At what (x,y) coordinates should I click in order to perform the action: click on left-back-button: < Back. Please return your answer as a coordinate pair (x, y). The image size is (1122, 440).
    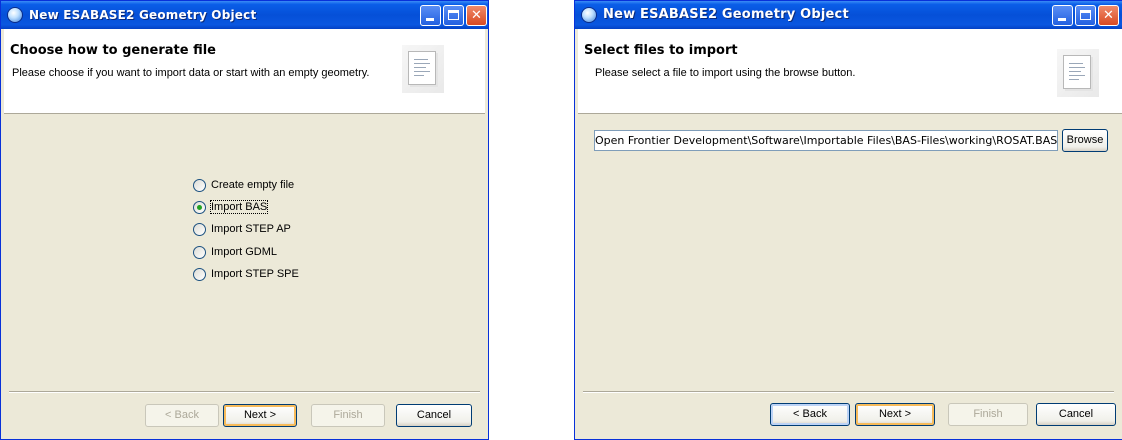
    Looking at the image, I should click on (182, 415).